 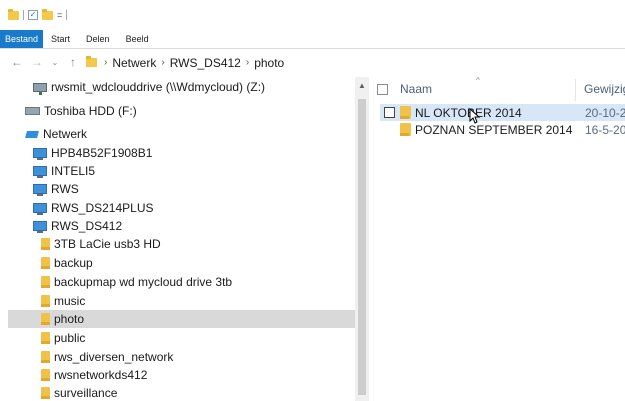 I want to click on file-row: NL OKTOBER 2014 20-10-2, so click(x=502, y=112).